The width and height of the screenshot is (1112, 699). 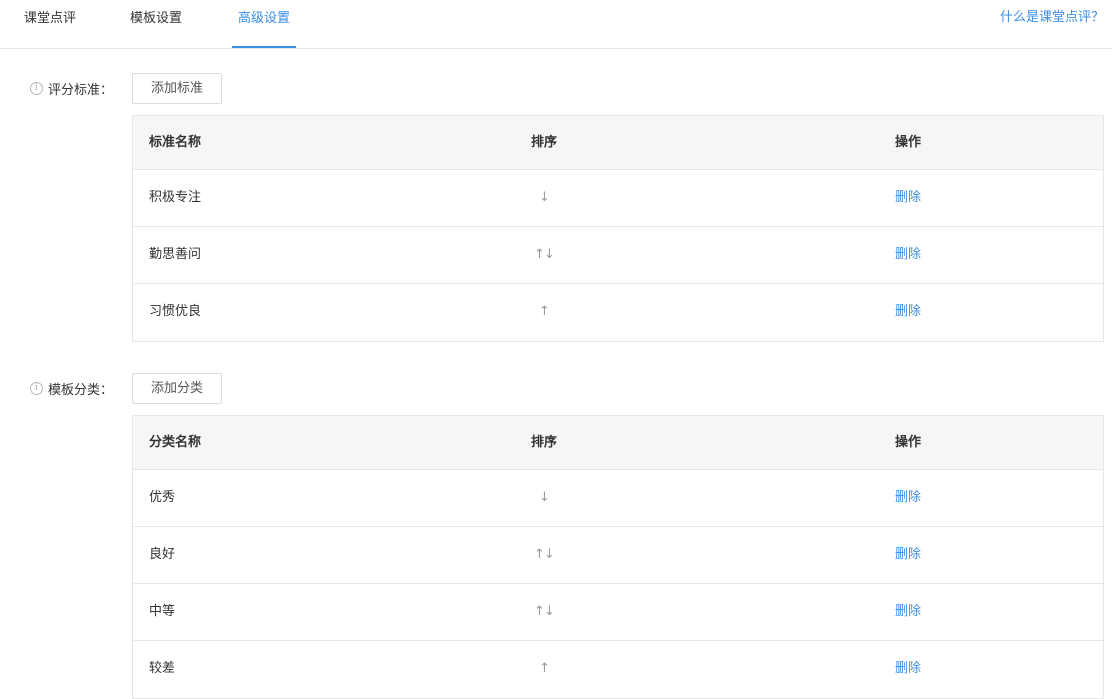 What do you see at coordinates (162, 497) in the screenshot?
I see `row-name: 优秀` at bounding box center [162, 497].